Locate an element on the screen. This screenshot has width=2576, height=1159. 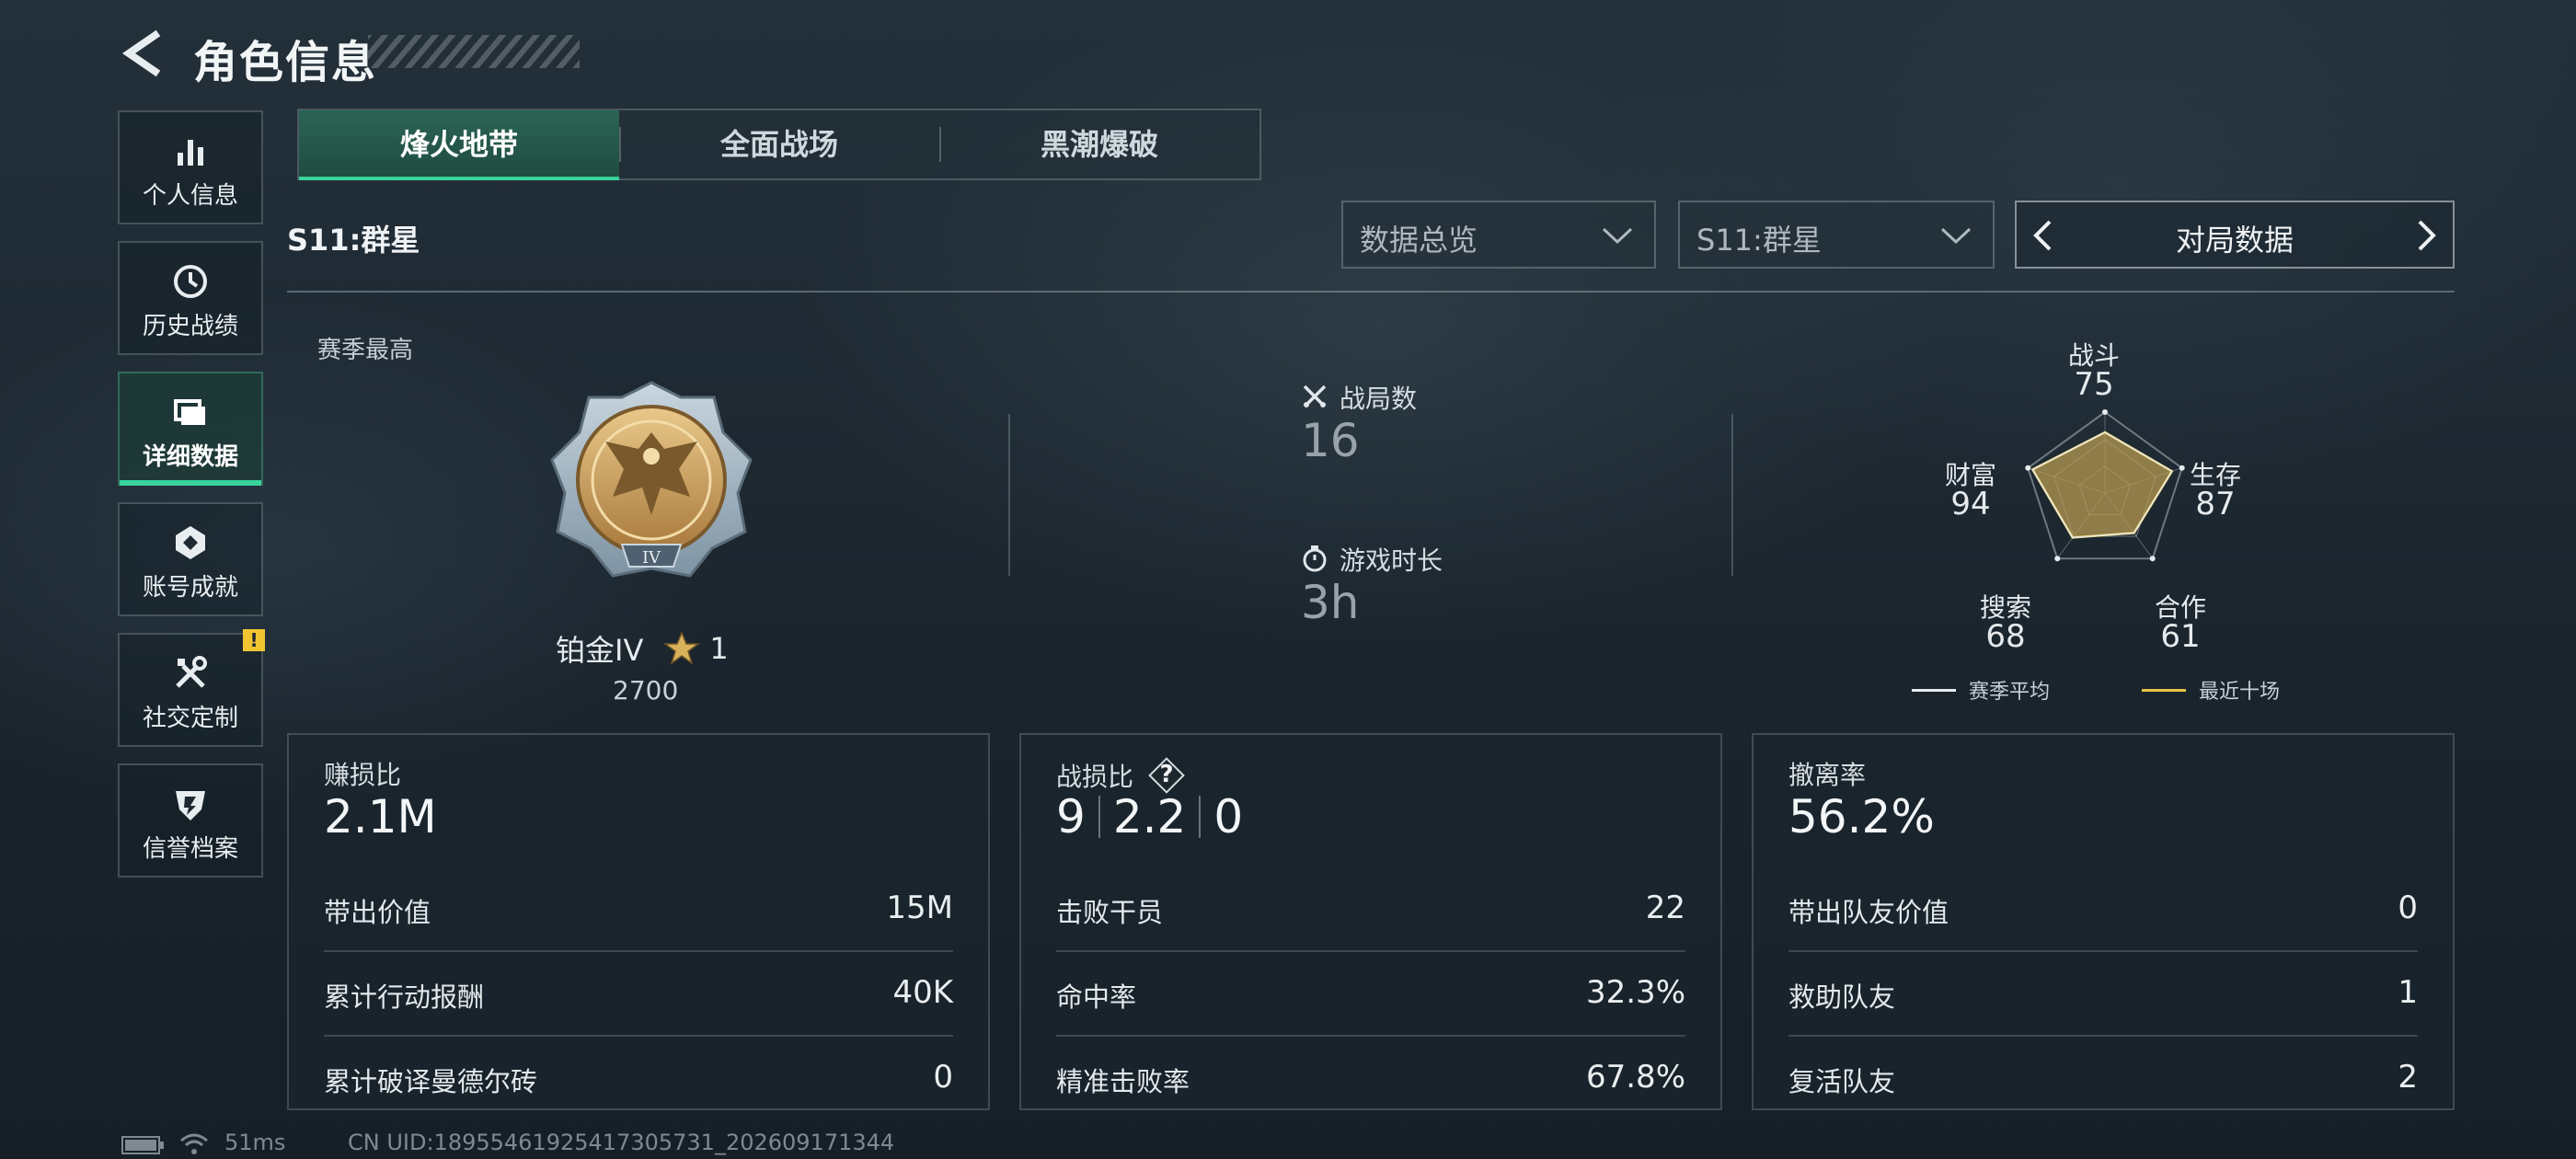
radar-label-survival: 生存 87 is located at coordinates (2215, 491).